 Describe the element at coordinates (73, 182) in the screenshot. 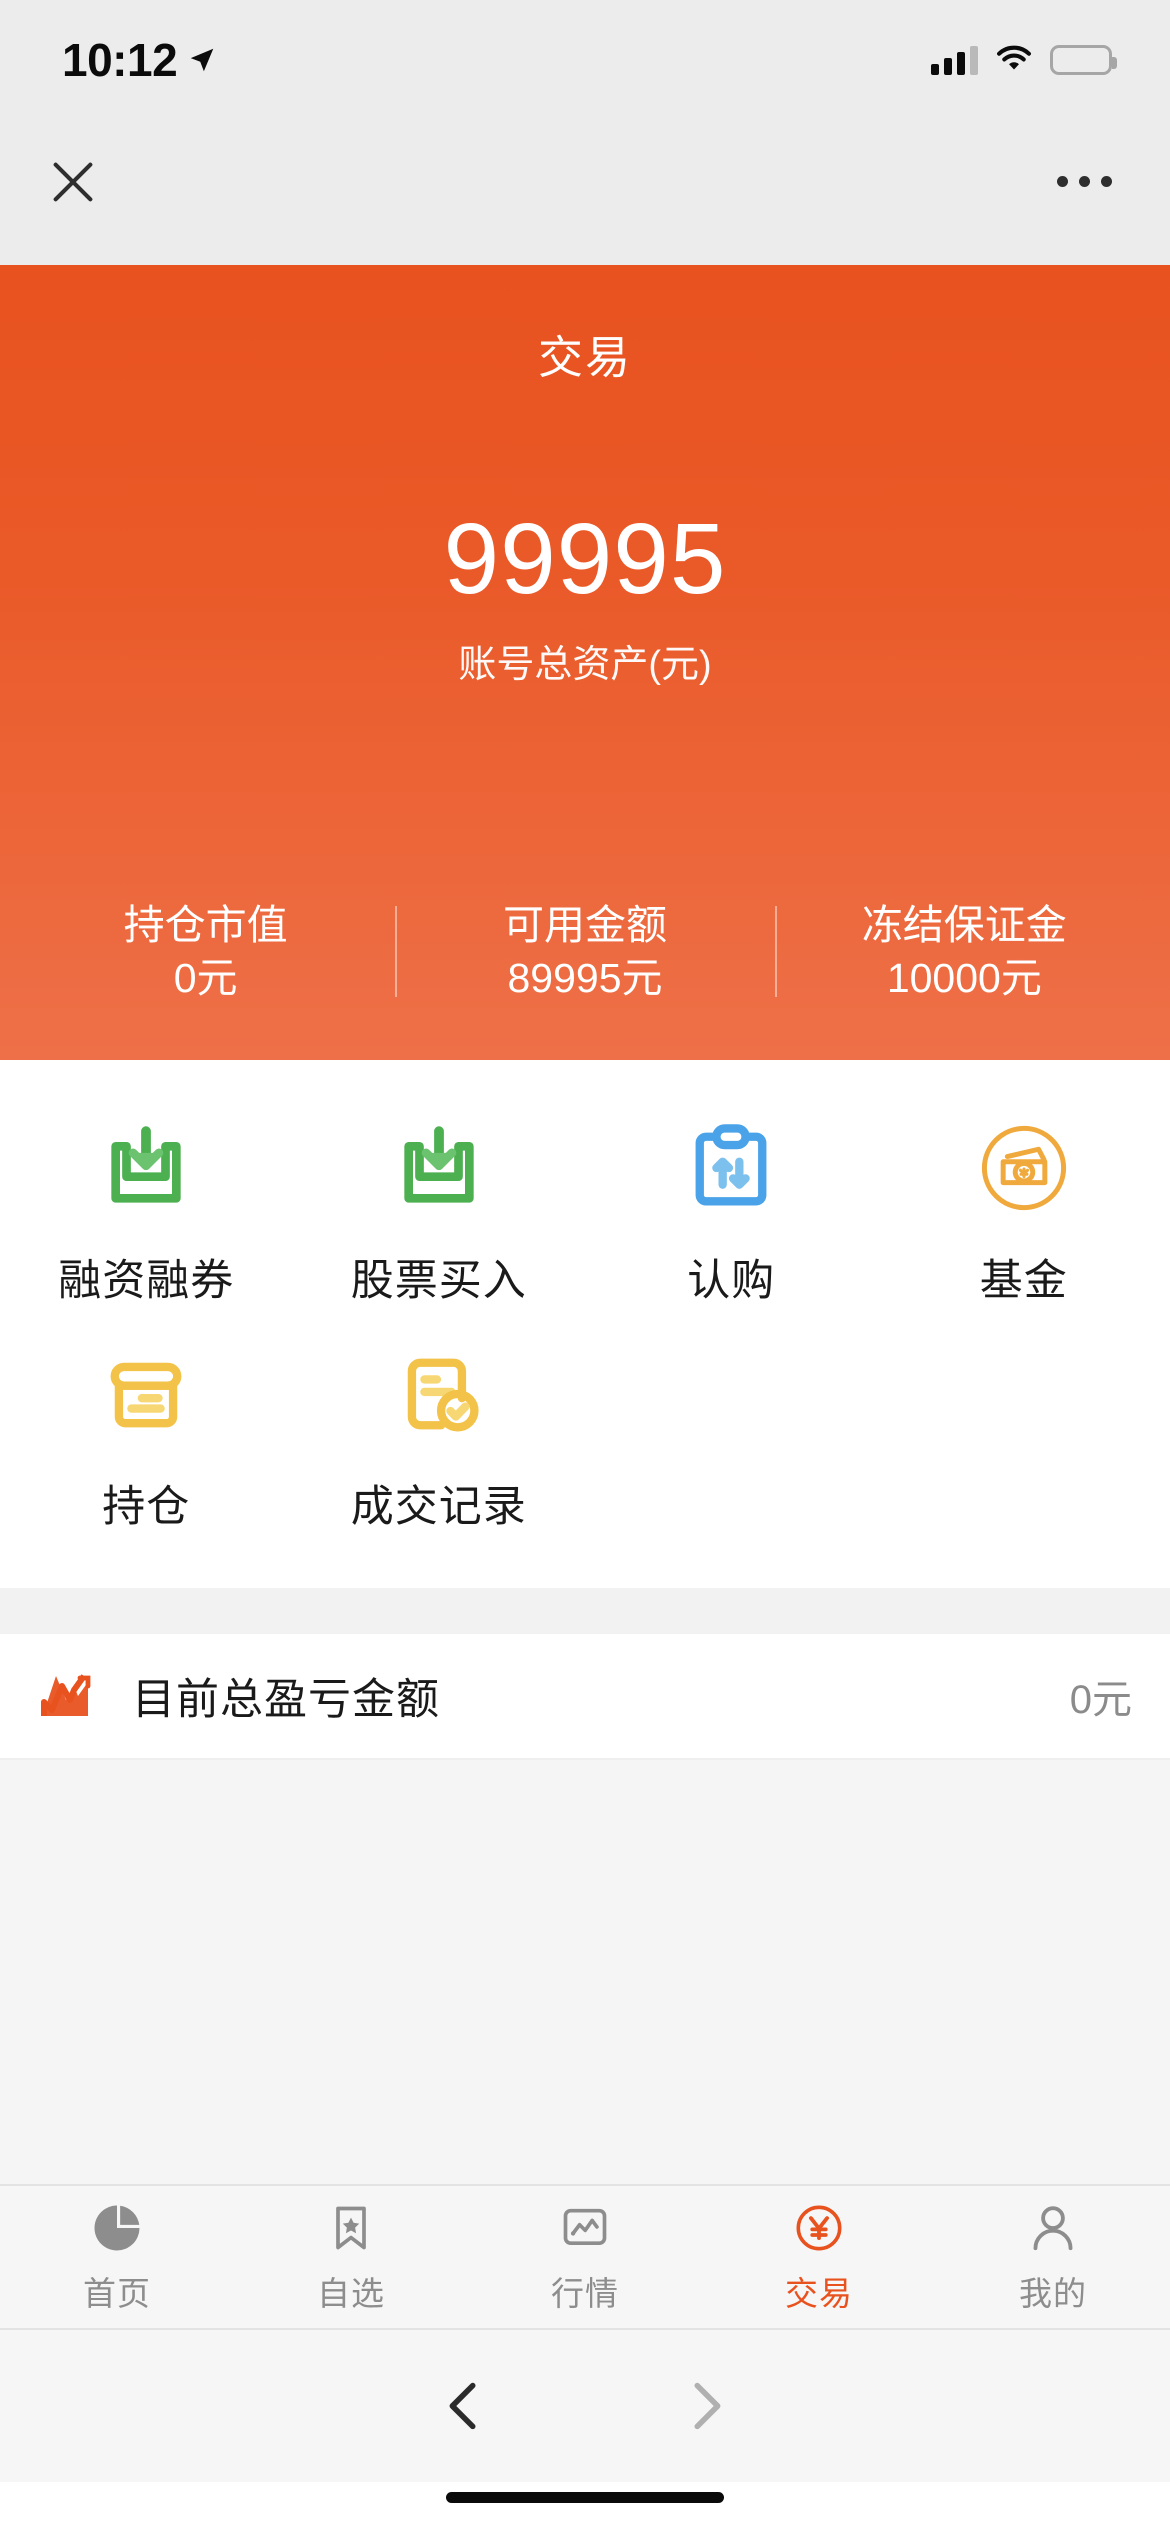

I see `close-icon` at that location.